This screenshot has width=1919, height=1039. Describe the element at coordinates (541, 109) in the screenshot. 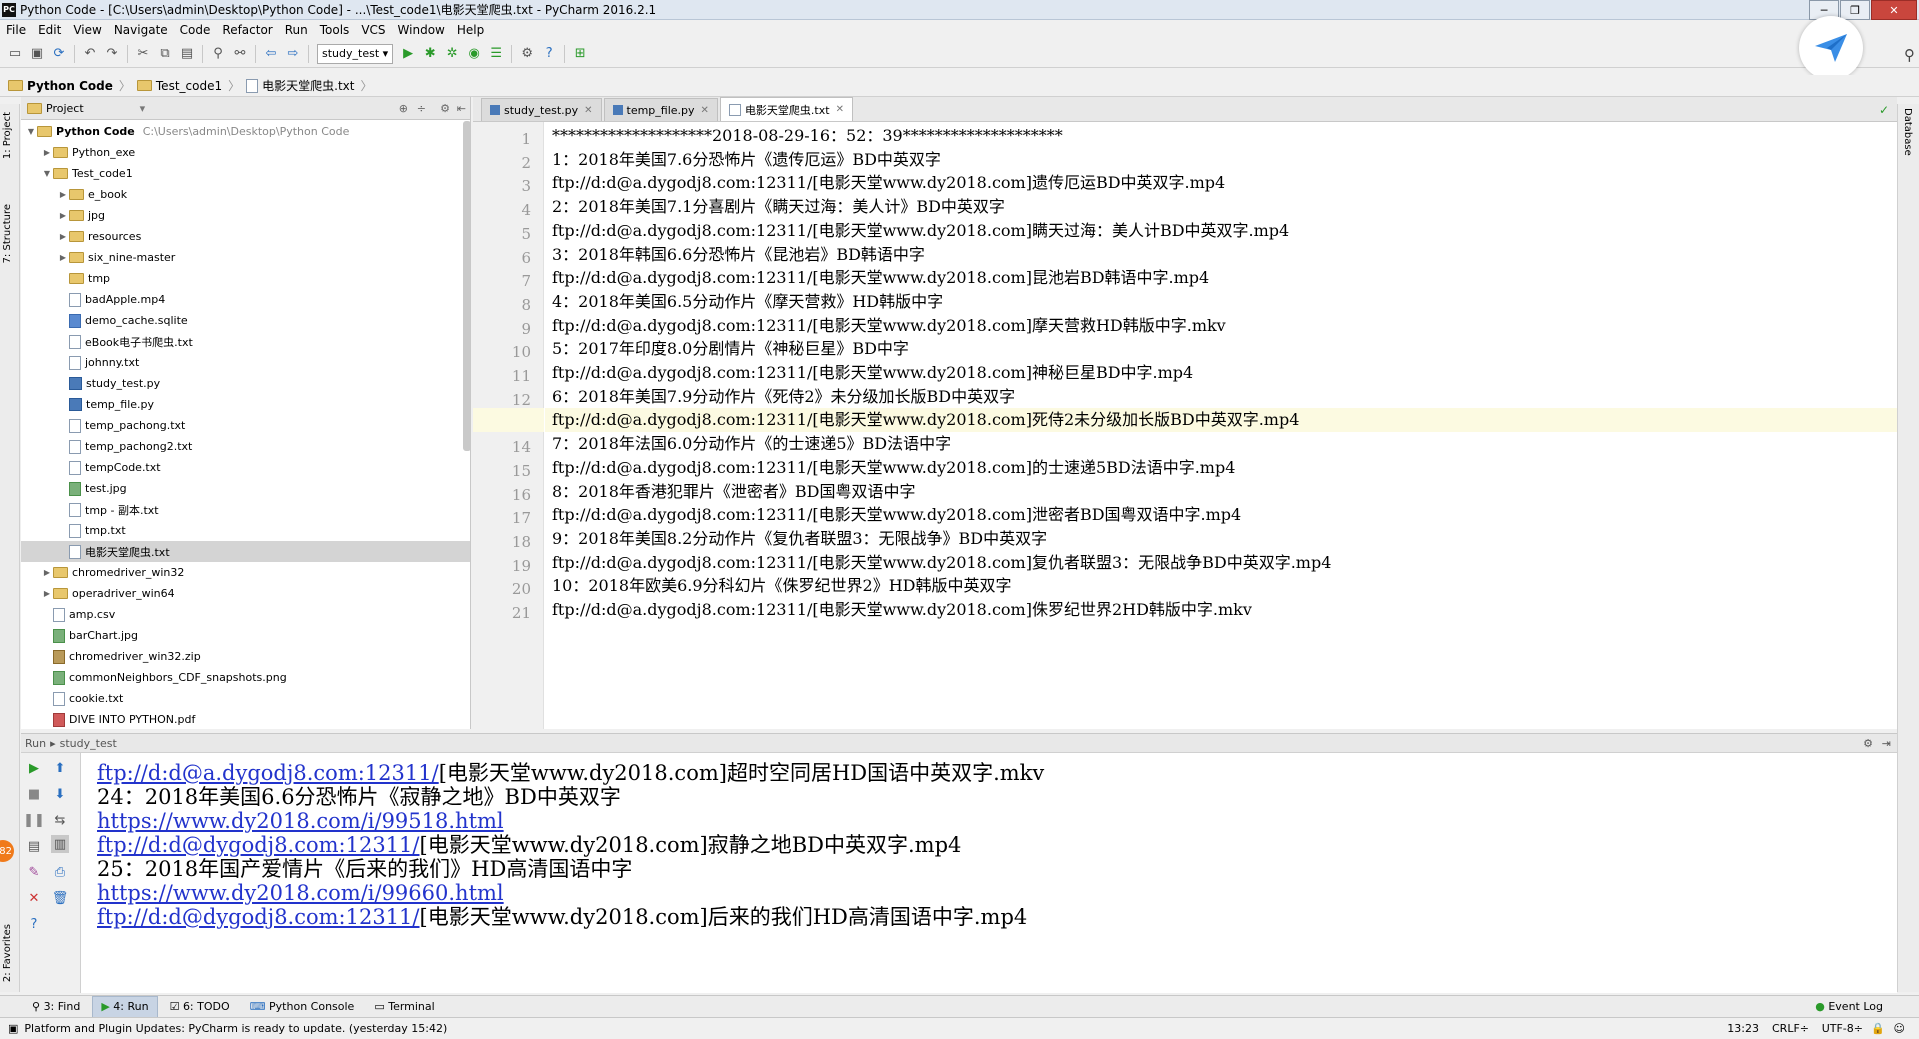

I see `tab-study-test: study_test.py ✕` at that location.